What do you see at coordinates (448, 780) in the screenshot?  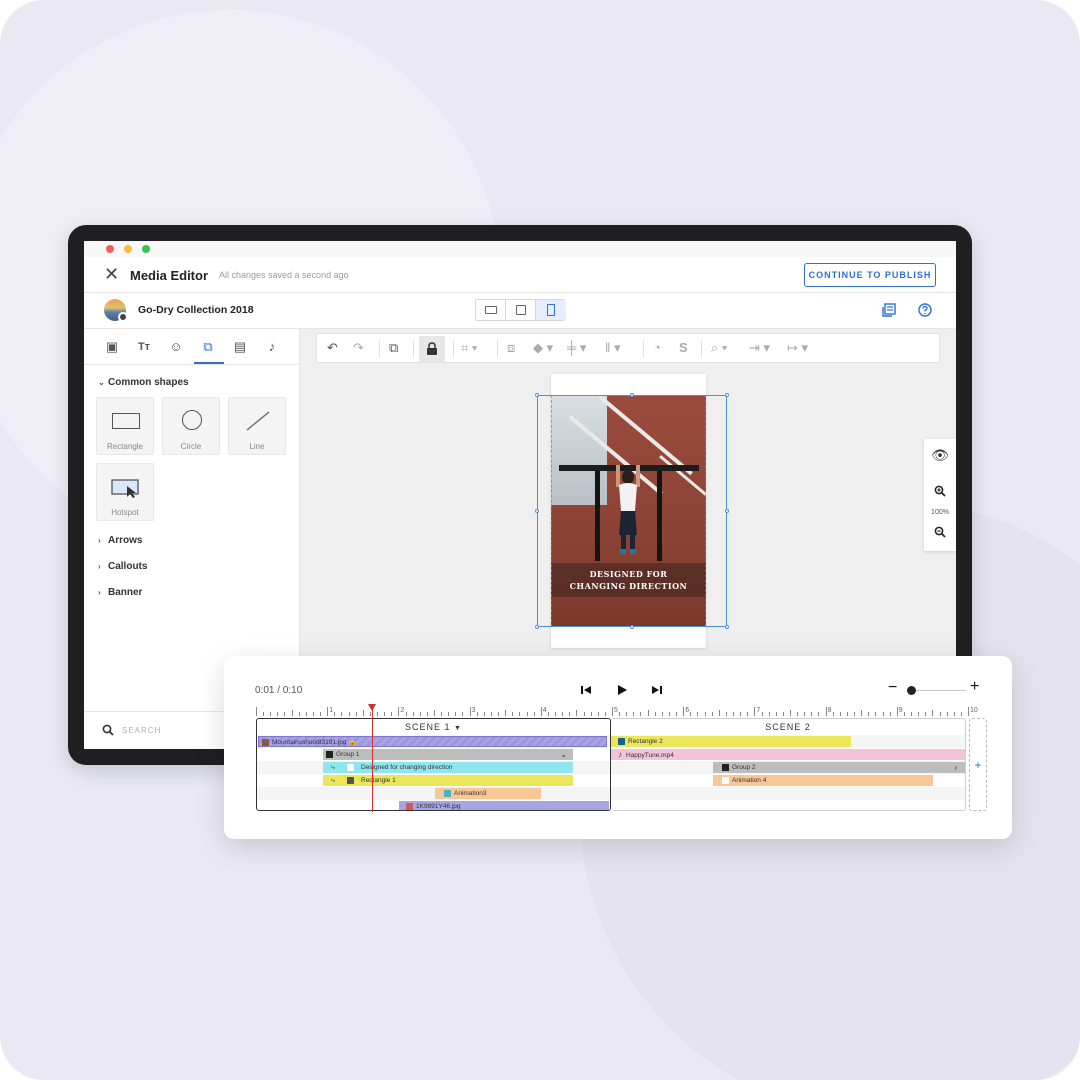 I see `rectangle-clip: ⤷ Rectangle 1` at bounding box center [448, 780].